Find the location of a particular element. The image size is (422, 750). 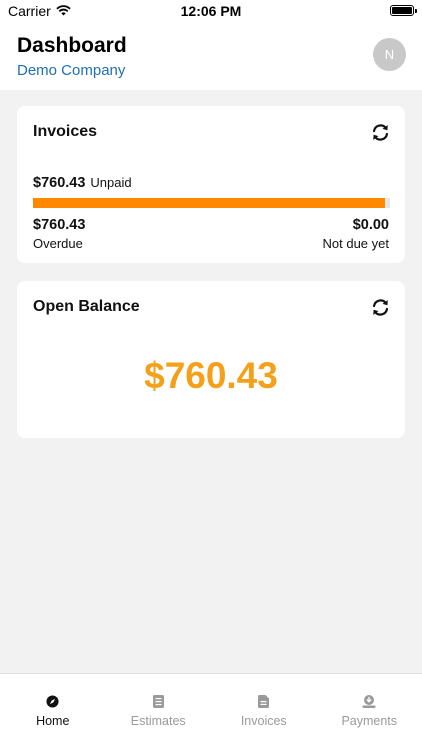

compass-icon is located at coordinates (53, 701).